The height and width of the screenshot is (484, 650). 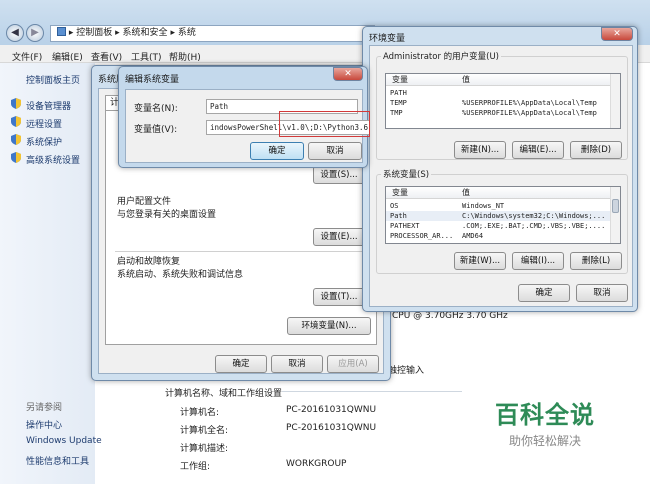 I want to click on table-row: PATH, so click(x=498, y=93).